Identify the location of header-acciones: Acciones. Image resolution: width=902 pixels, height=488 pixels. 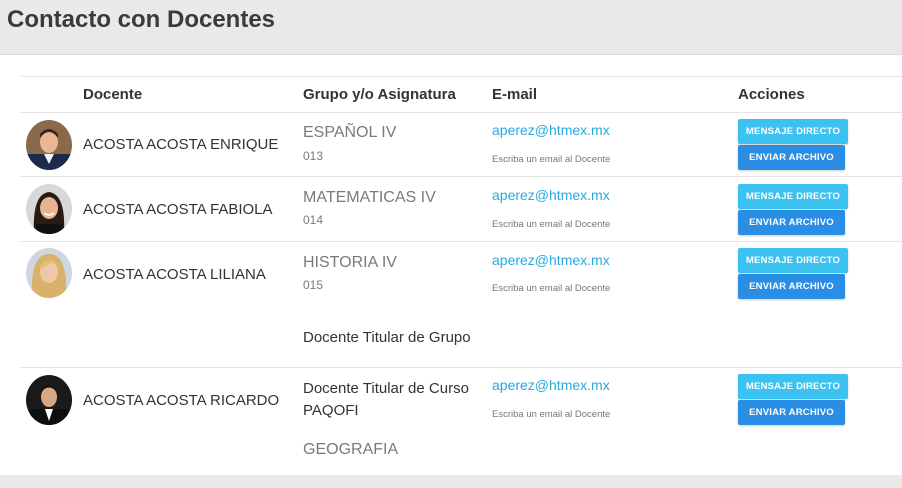
(771, 94).